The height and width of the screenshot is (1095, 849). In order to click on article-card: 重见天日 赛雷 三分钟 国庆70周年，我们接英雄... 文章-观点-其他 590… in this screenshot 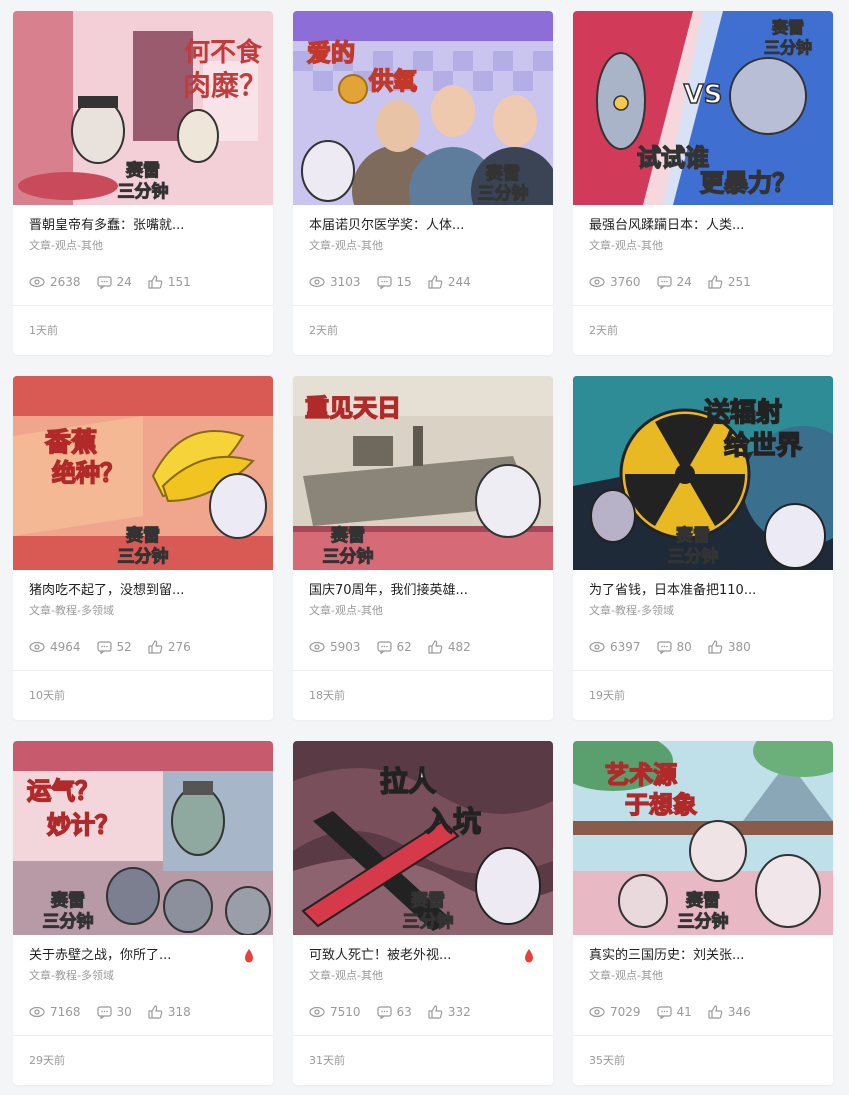, I will do `click(423, 548)`.